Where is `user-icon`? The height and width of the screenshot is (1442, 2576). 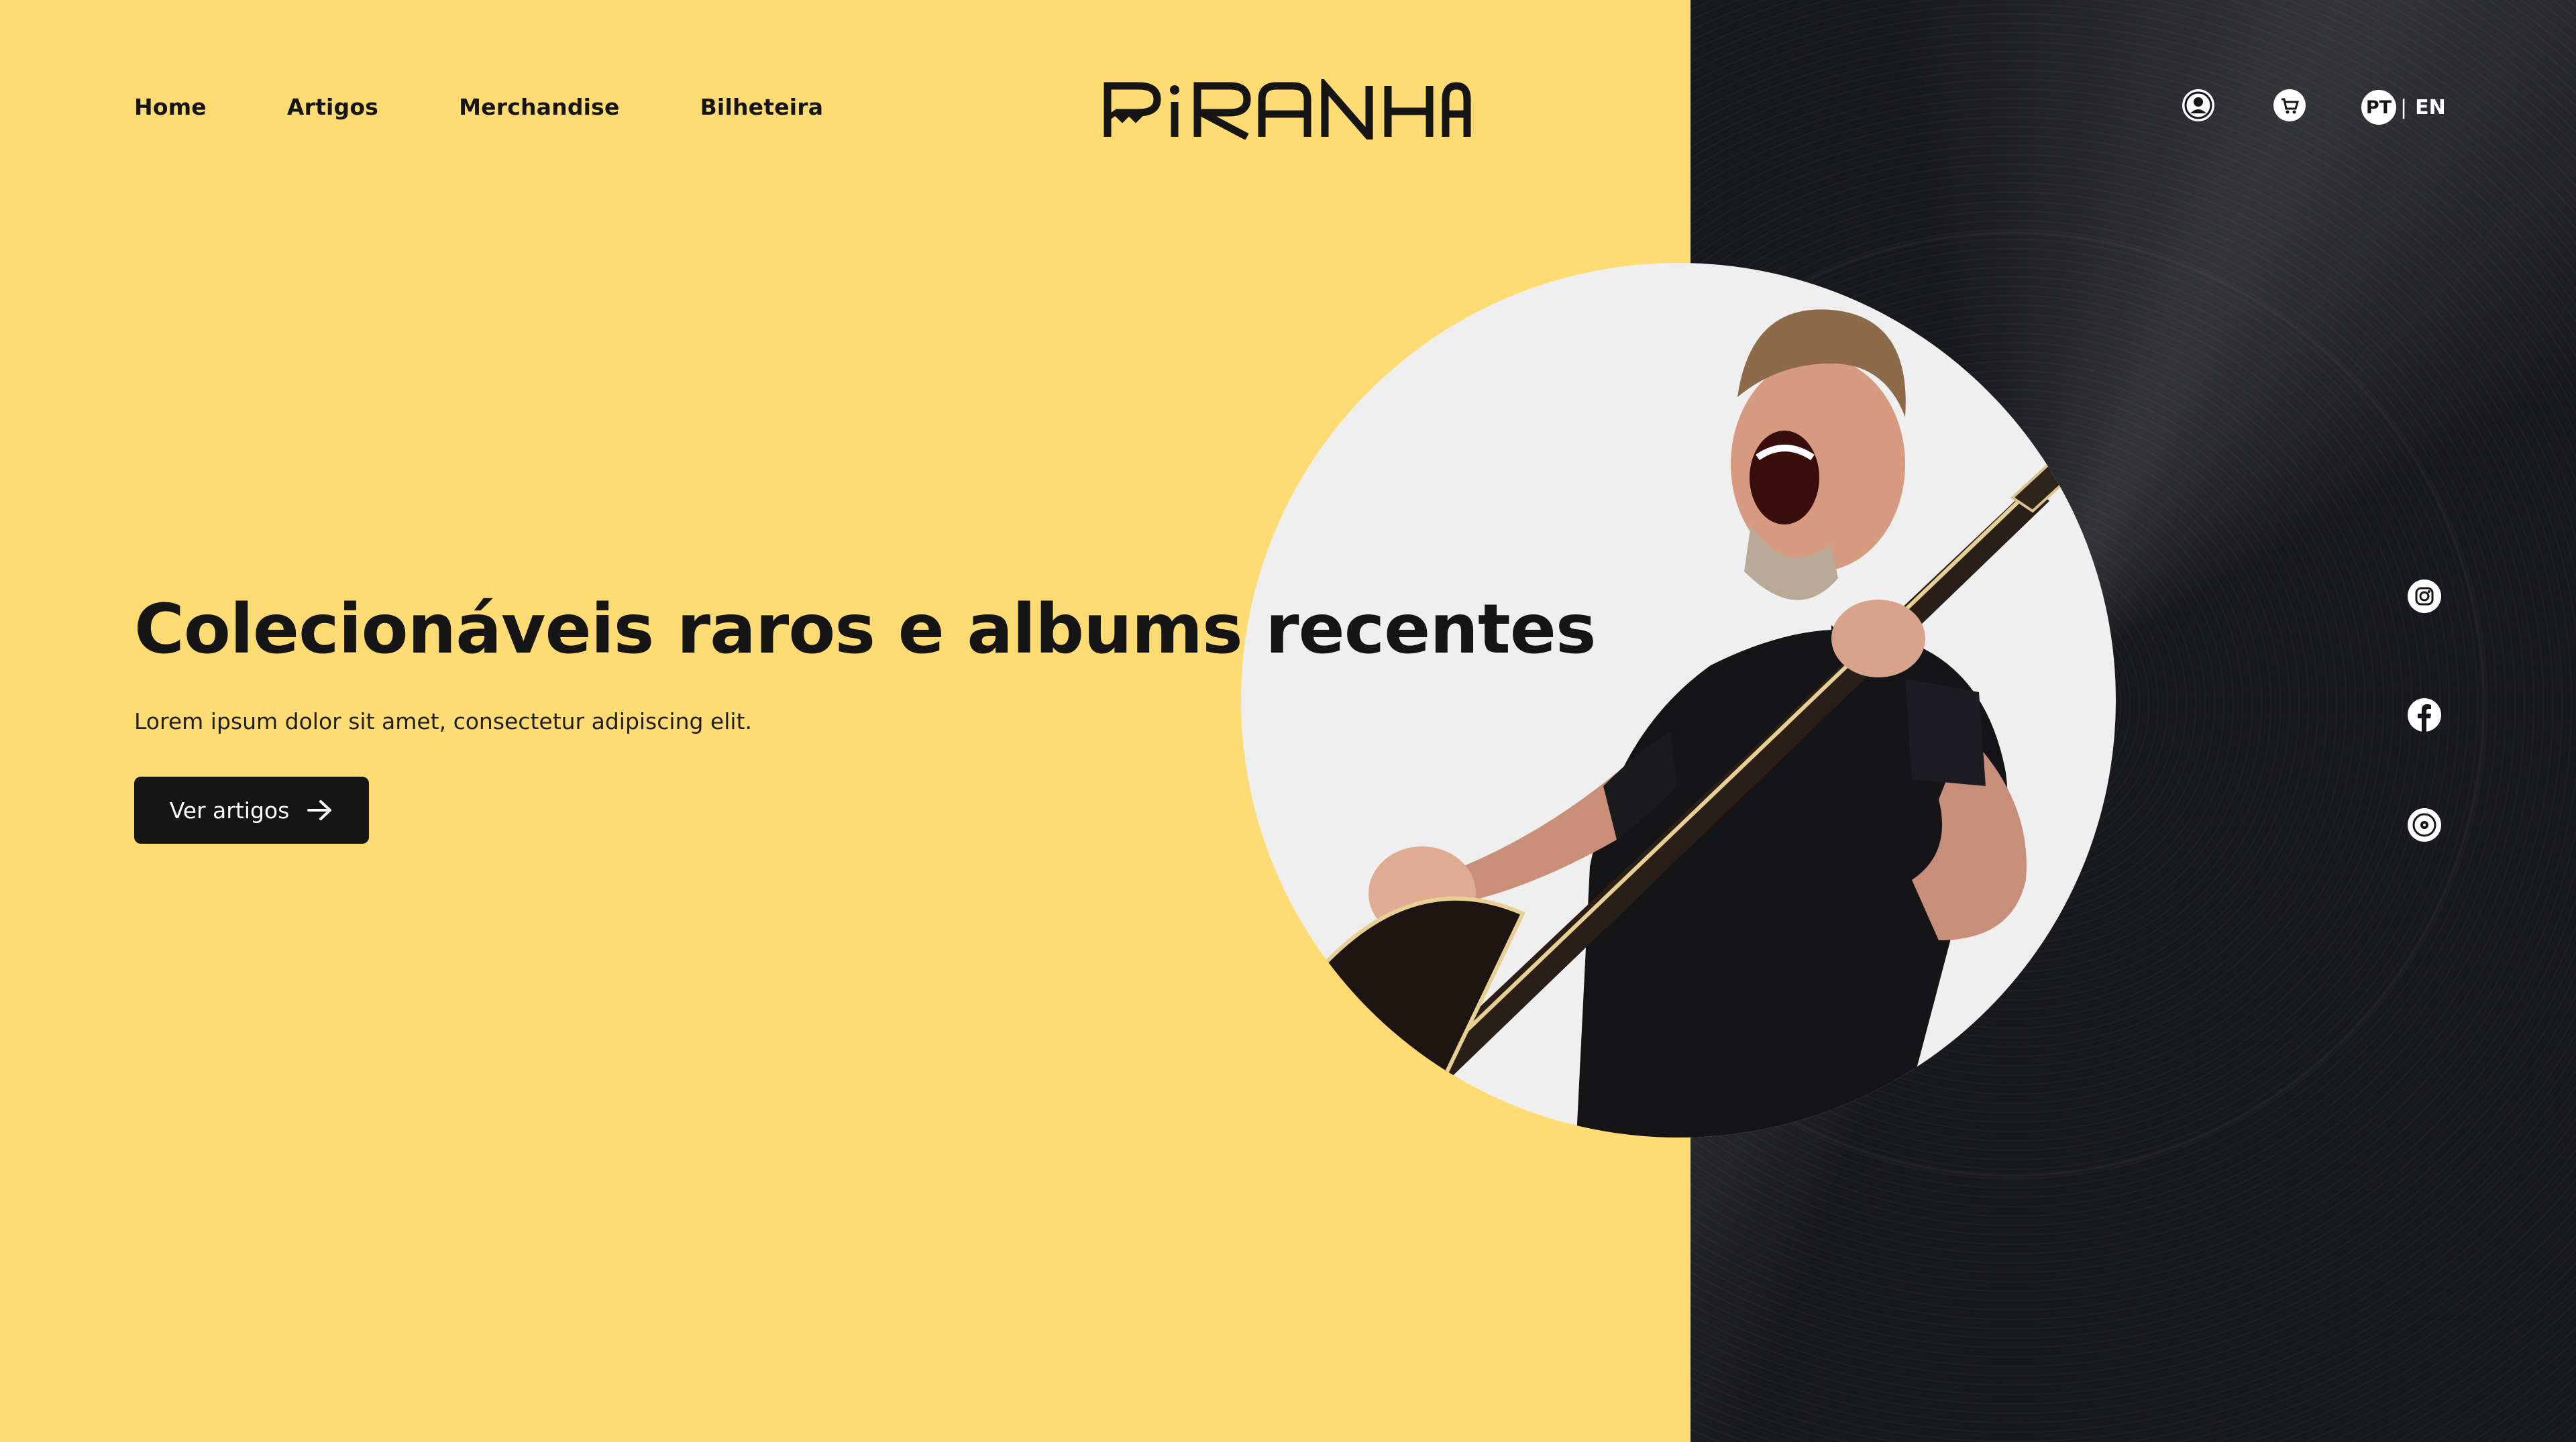 user-icon is located at coordinates (2198, 105).